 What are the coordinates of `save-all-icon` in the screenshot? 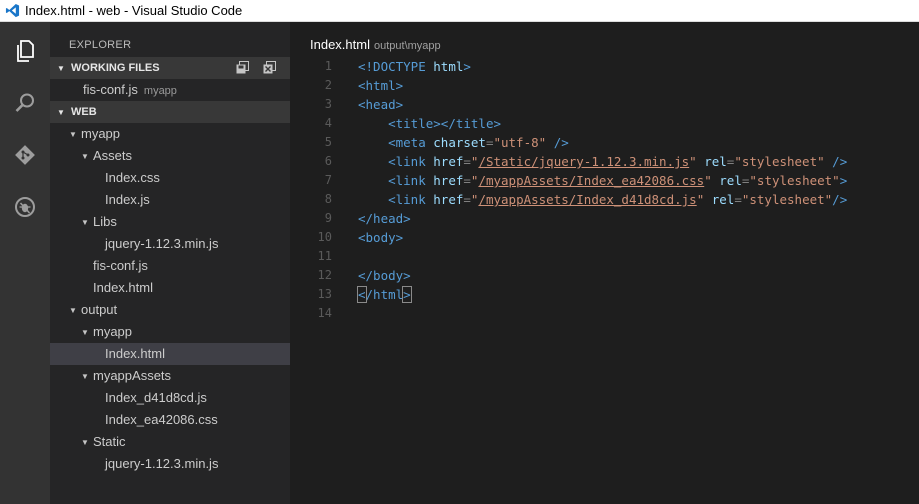 It's located at (242, 69).